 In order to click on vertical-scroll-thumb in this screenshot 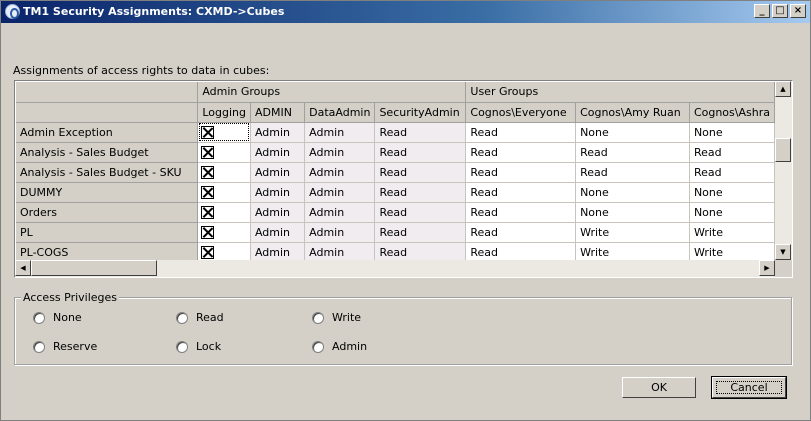, I will do `click(783, 150)`.